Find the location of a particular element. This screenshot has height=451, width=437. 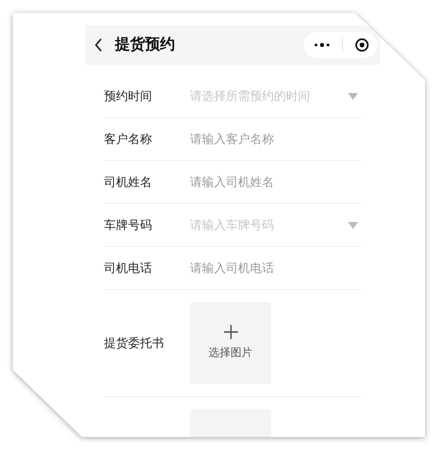

field-label: 提货委托书 is located at coordinates (134, 343).